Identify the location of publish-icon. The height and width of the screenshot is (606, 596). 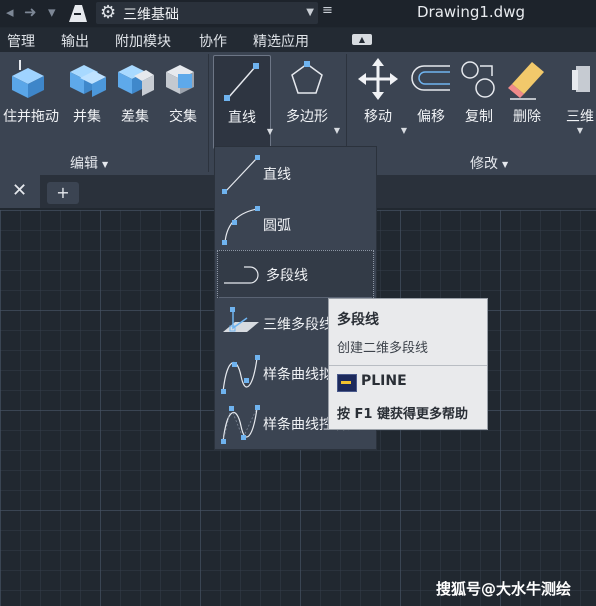
(78, 13).